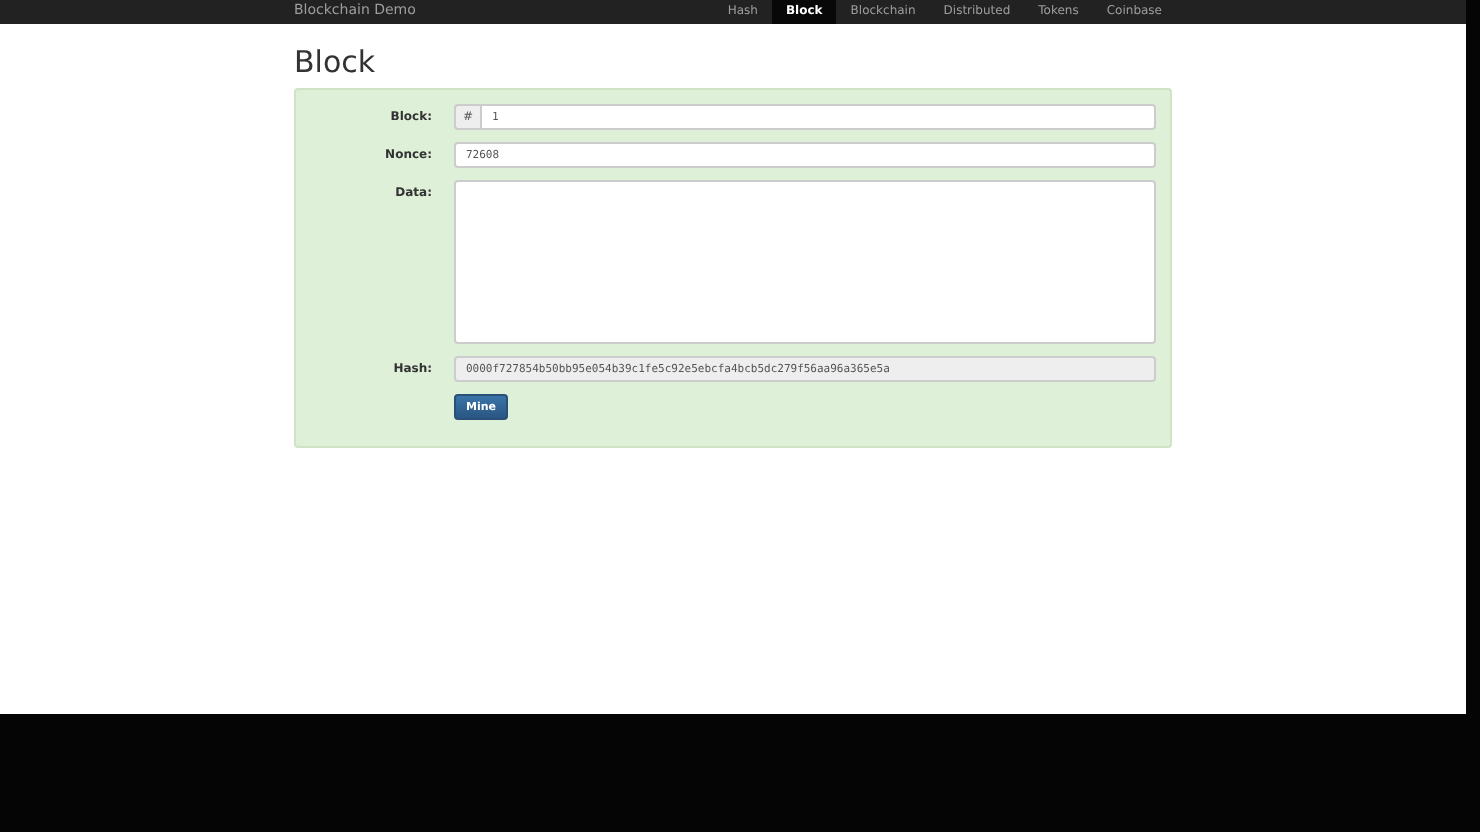 The height and width of the screenshot is (832, 1480). What do you see at coordinates (805, 262) in the screenshot?
I see `data-textarea` at bounding box center [805, 262].